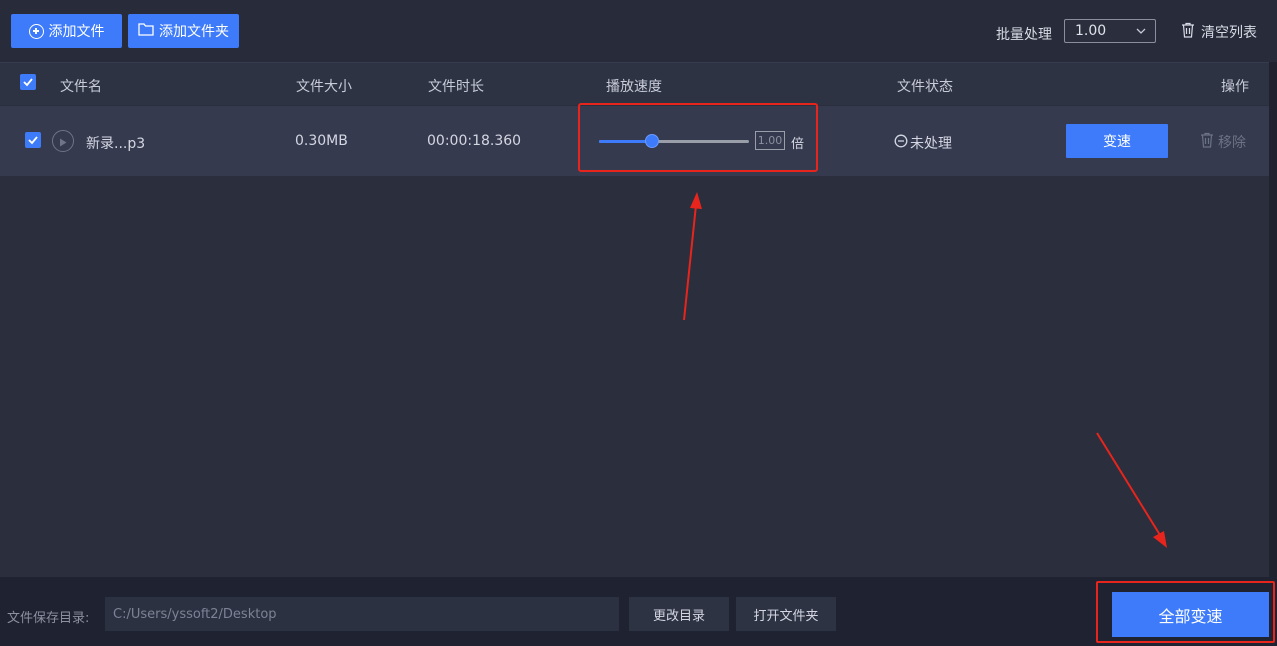 This screenshot has height=646, width=1277. Describe the element at coordinates (76, 32) in the screenshot. I see `add-file-label: 添加文件` at that location.